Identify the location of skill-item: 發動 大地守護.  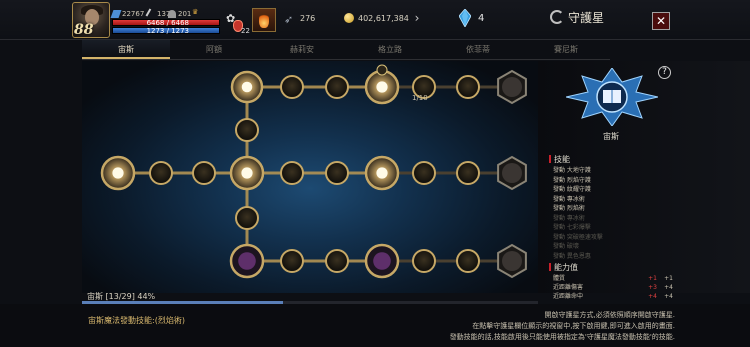
(572, 170).